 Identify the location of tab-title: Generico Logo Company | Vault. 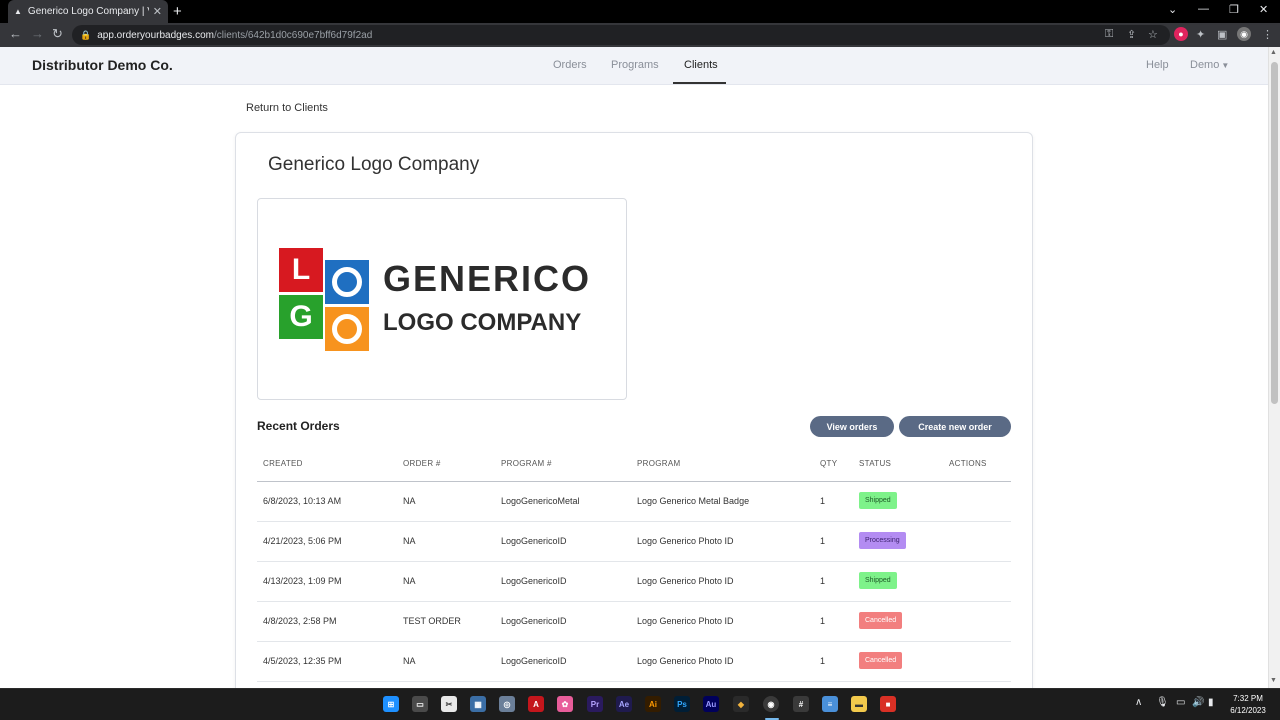
(88, 11).